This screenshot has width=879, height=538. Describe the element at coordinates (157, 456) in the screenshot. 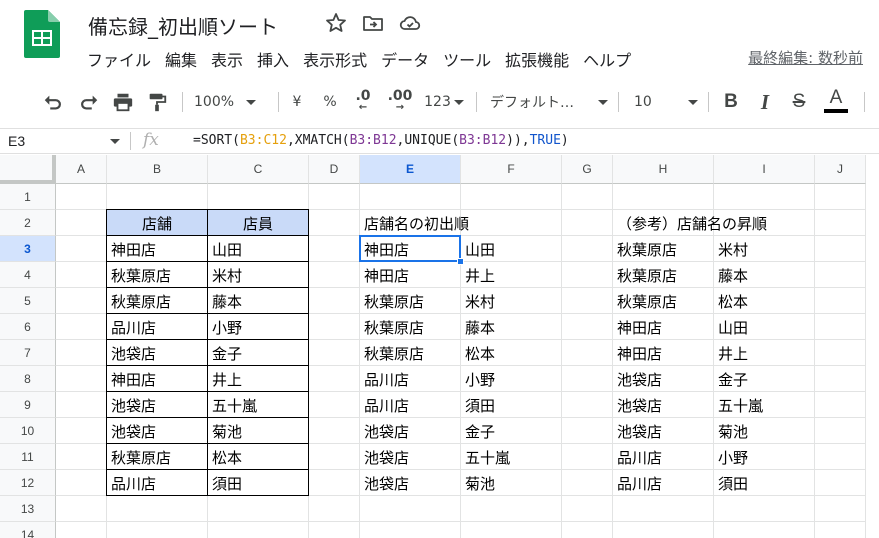

I see `cell-b11: 秋葉原店` at that location.